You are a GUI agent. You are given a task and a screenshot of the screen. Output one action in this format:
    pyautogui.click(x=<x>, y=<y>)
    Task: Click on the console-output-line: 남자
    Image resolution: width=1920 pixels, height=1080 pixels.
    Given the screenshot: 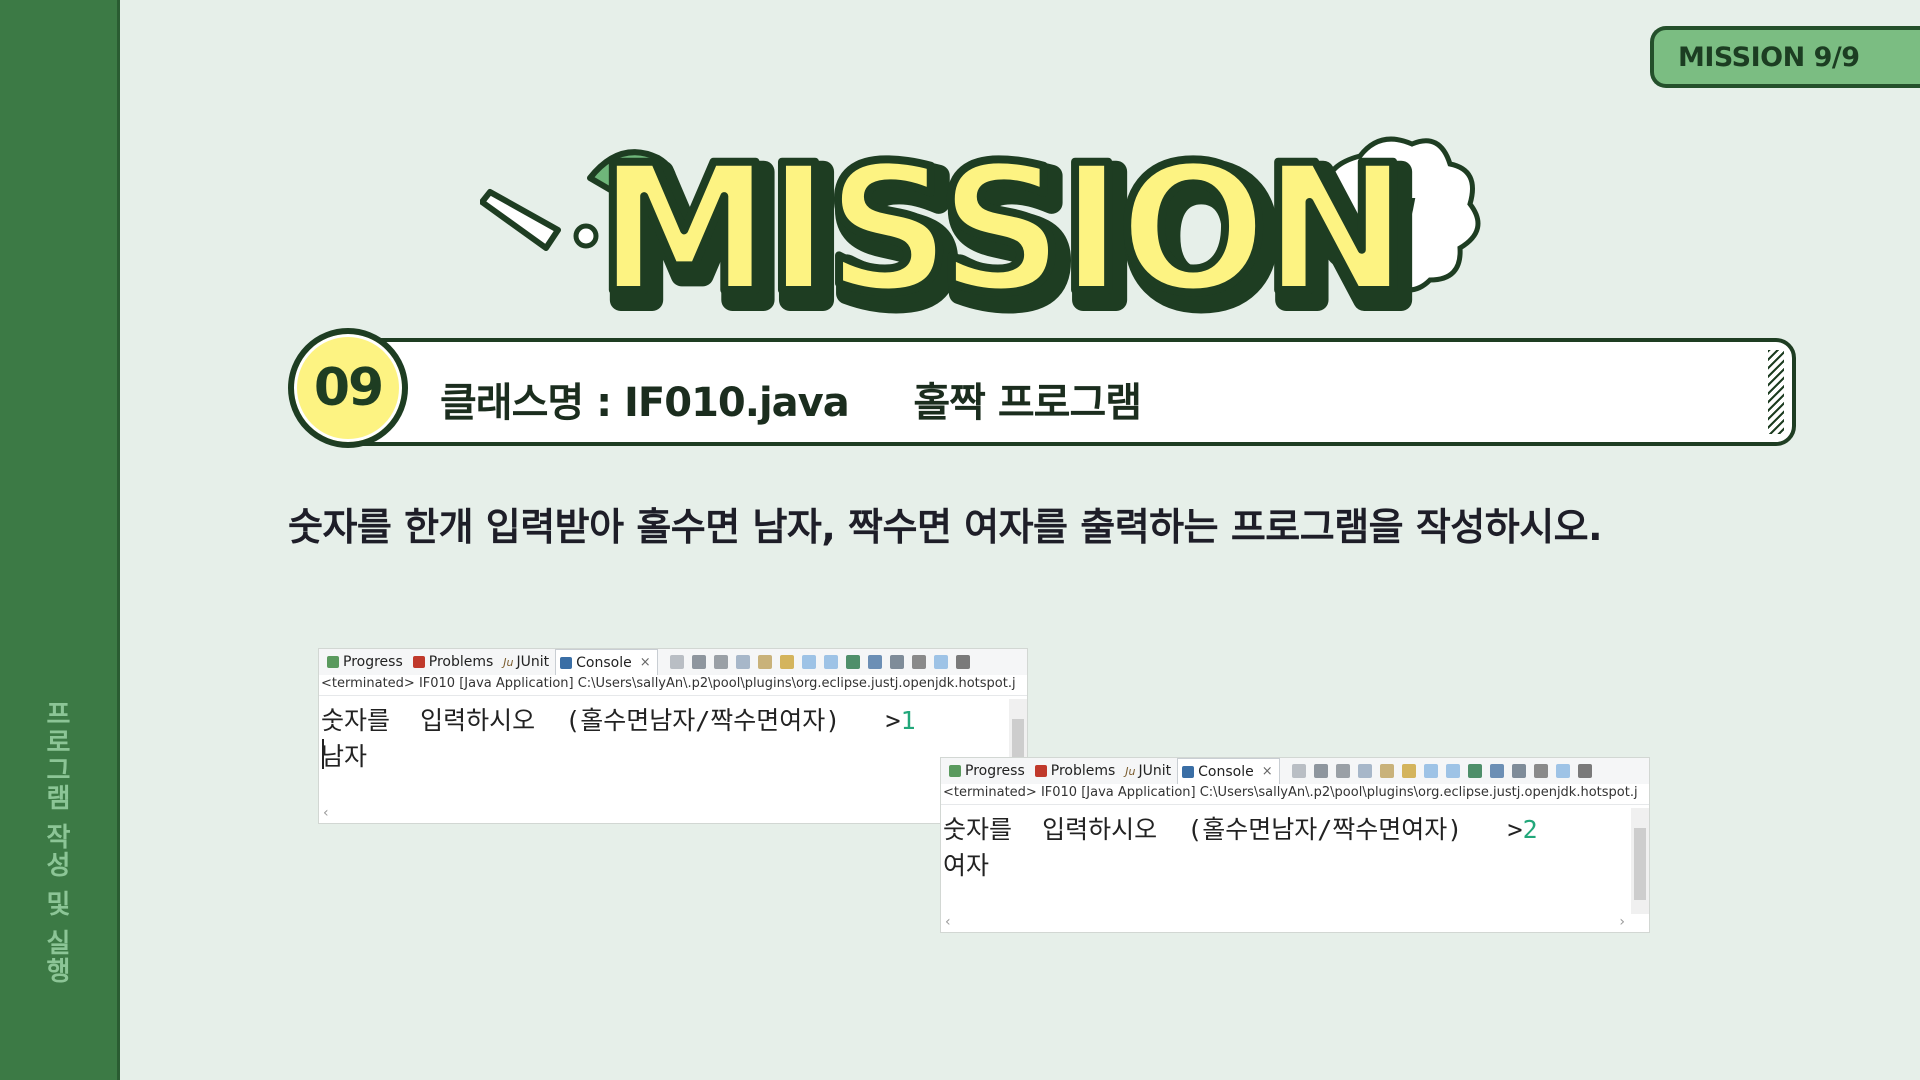 What is the action you would take?
    pyautogui.click(x=344, y=756)
    